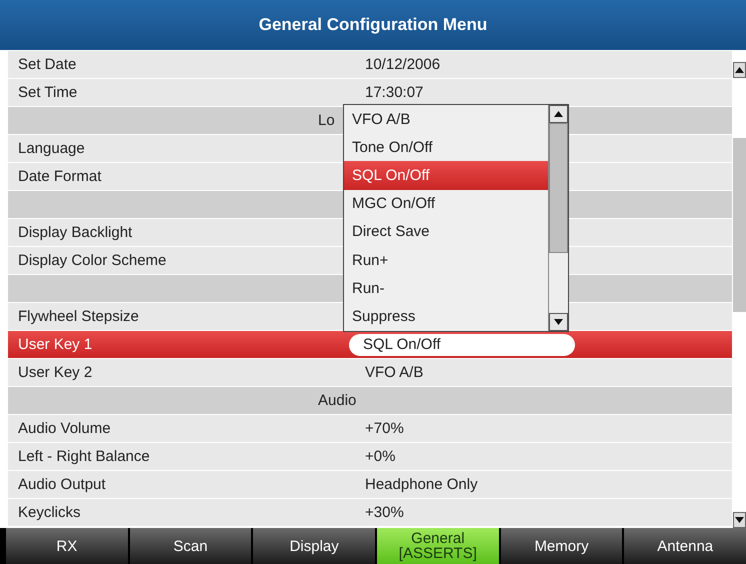  What do you see at coordinates (337, 400) in the screenshot?
I see `section-title: Audio` at bounding box center [337, 400].